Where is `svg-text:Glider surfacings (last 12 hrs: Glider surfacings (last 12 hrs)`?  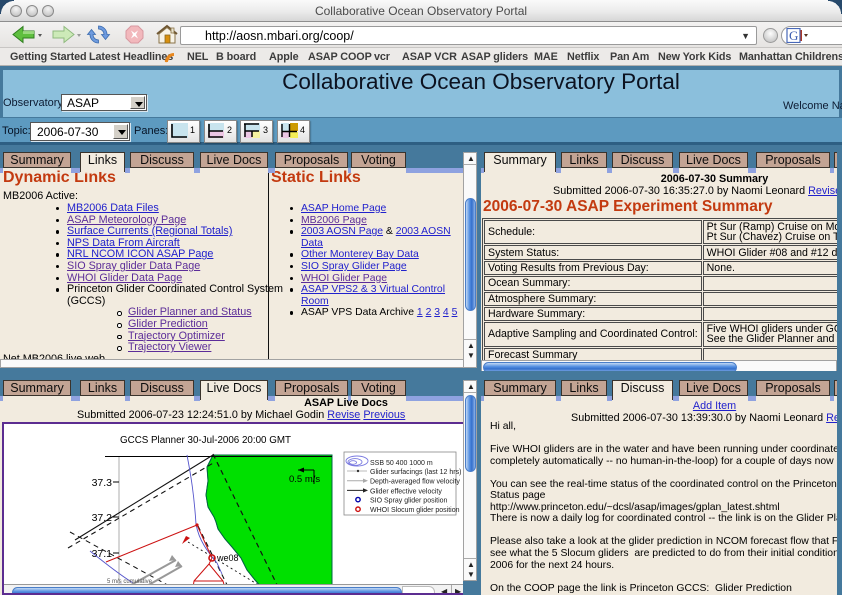 svg-text:Glider surfacings (last 12 hrs: Glider surfacings (last 12 hrs) is located at coordinates (415, 472).